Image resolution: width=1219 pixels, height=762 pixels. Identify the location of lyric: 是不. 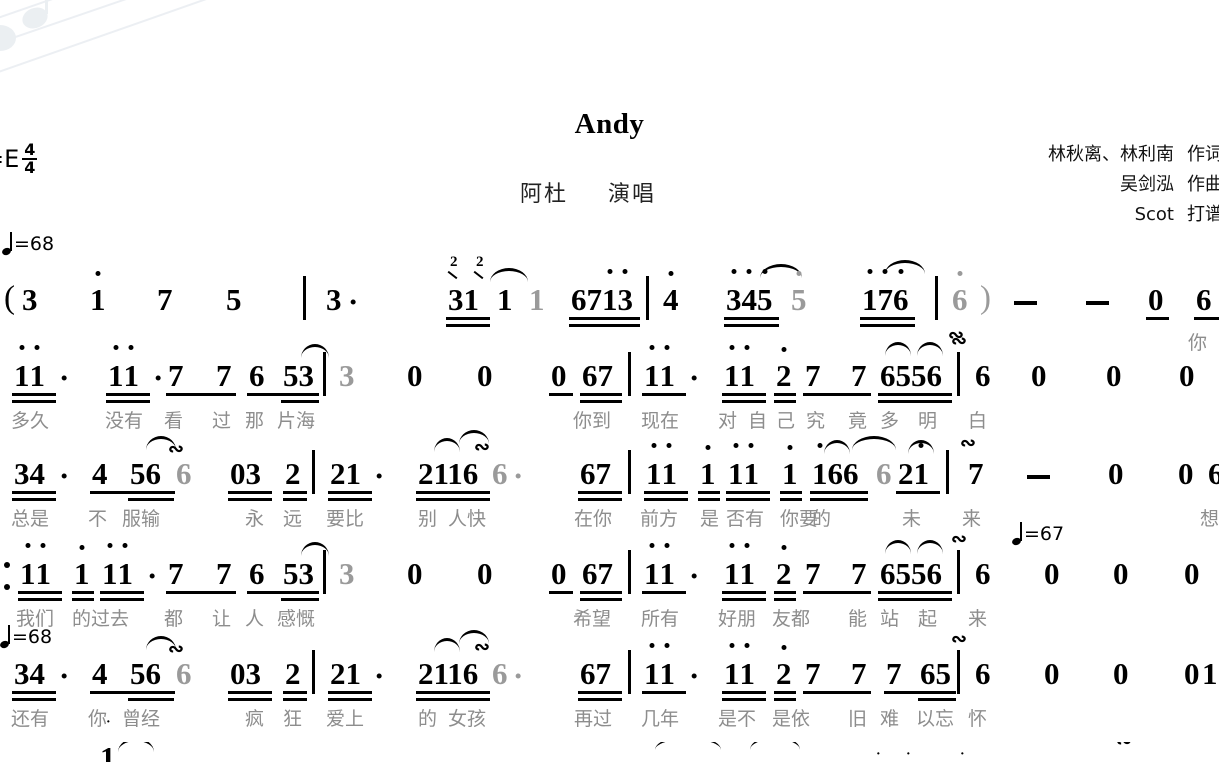
(737, 719).